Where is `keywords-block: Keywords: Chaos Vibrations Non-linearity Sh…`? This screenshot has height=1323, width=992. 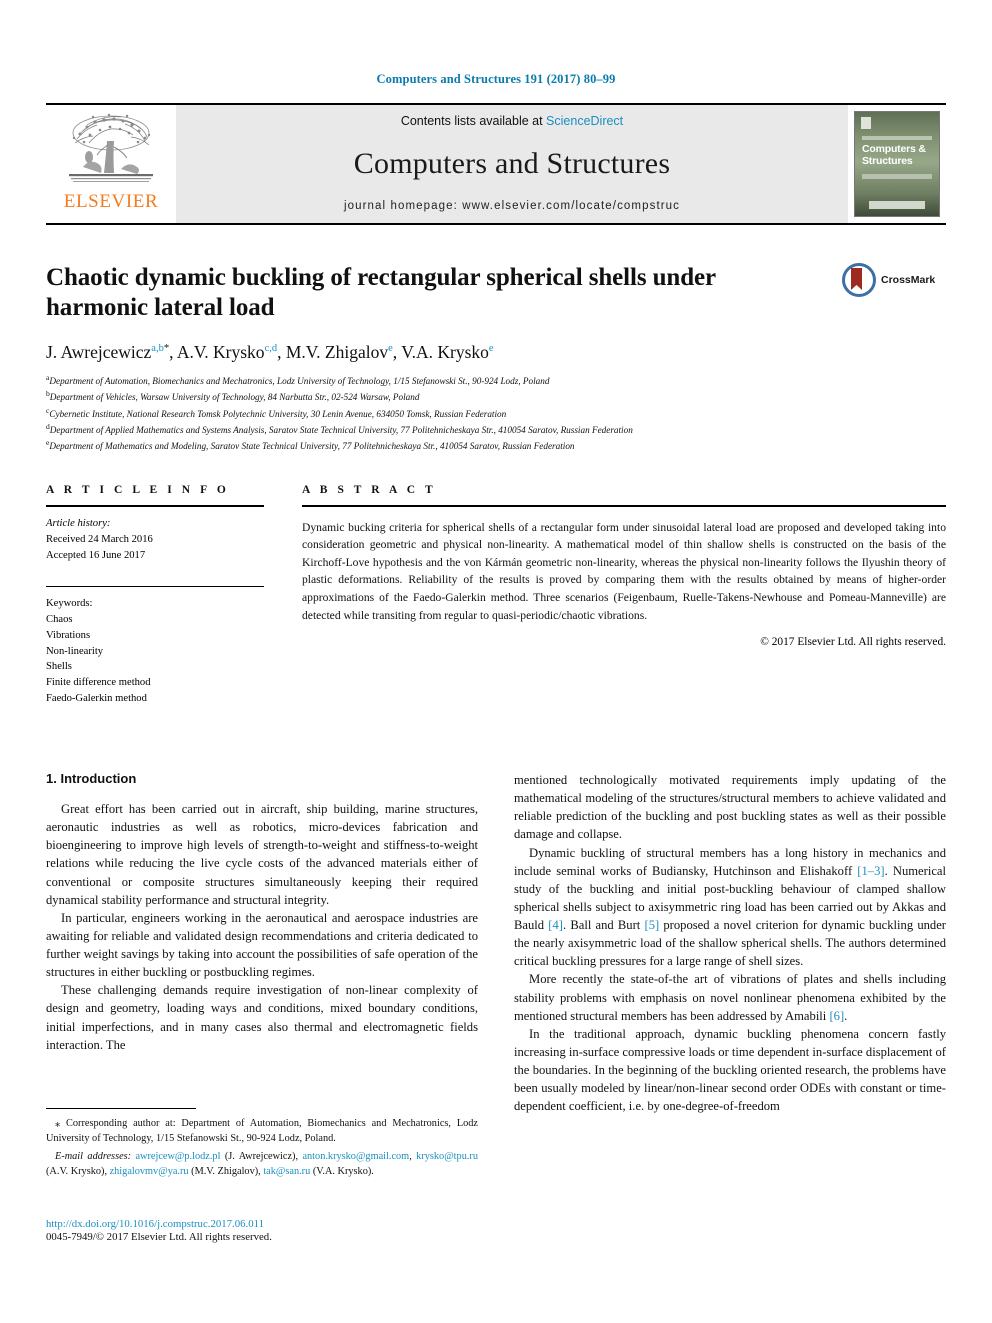
keywords-block: Keywords: Chaos Vibrations Non-linearity Sh… is located at coordinates (155, 651).